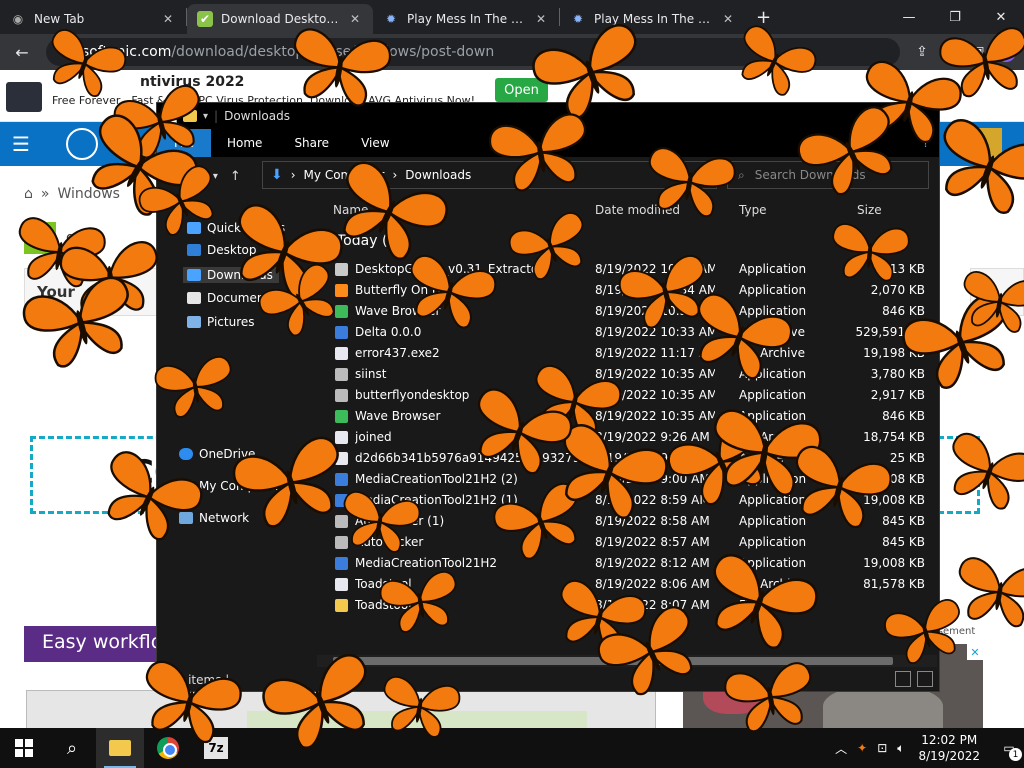 This screenshot has height=768, width=1024. What do you see at coordinates (613, 661) in the screenshot?
I see `scrollbar-thumb` at bounding box center [613, 661].